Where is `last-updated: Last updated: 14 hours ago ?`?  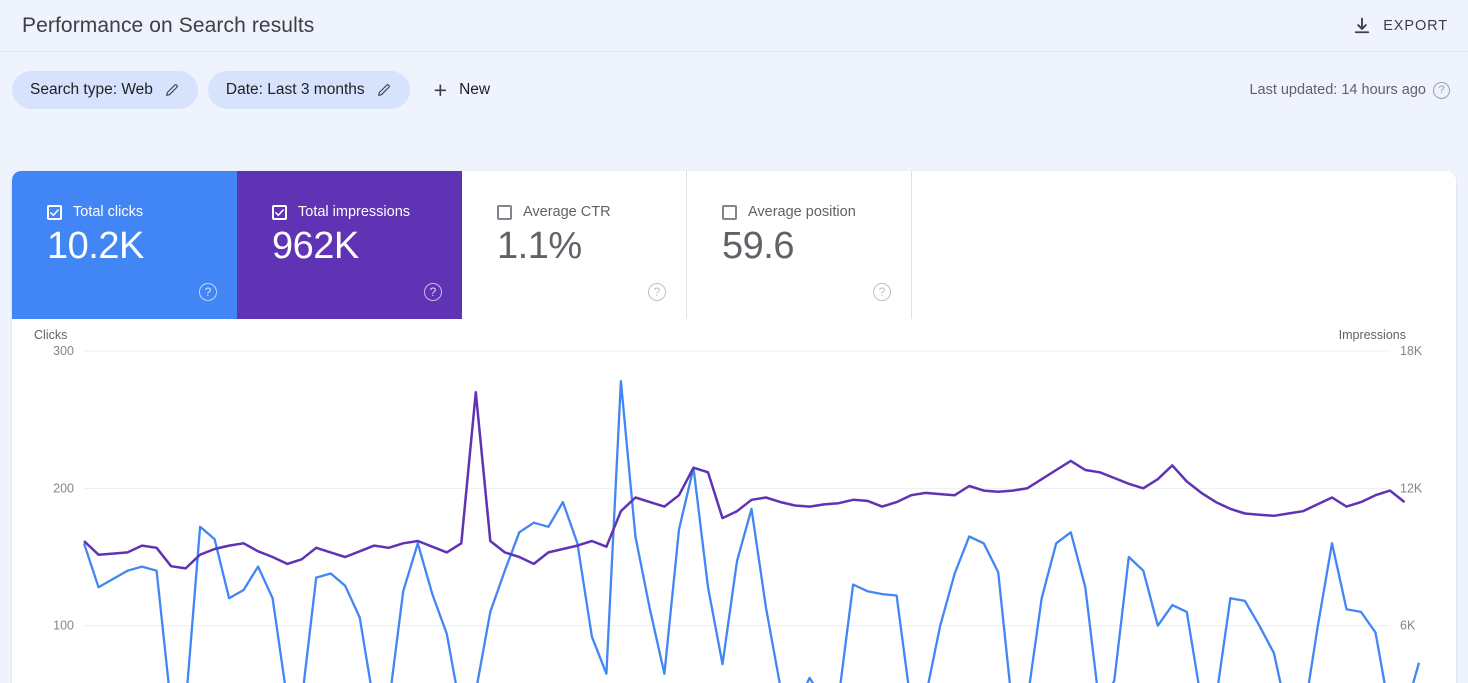
last-updated: Last updated: 14 hours ago ? is located at coordinates (1349, 90).